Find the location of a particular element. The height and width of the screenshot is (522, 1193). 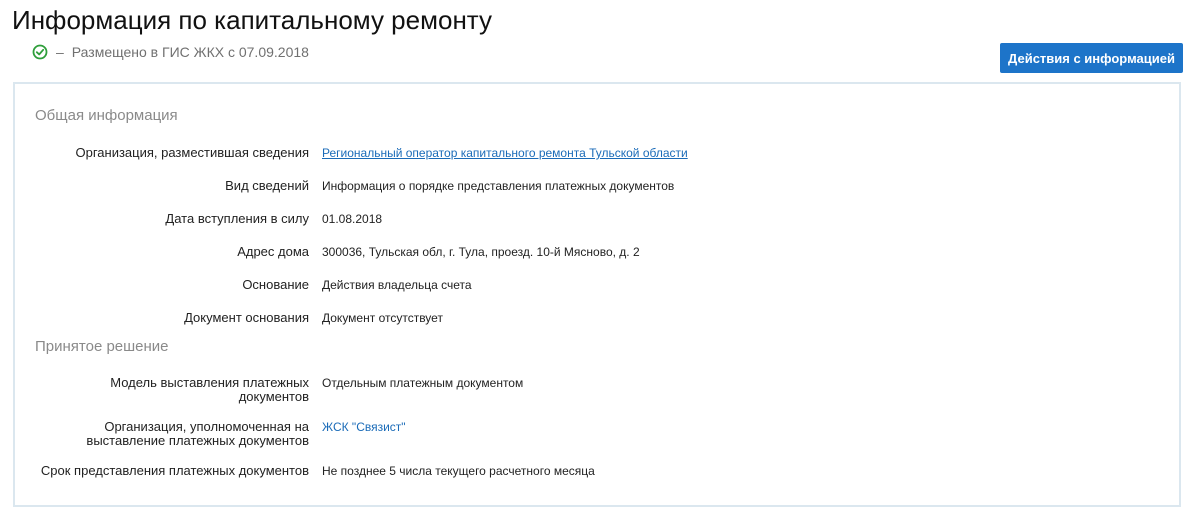

publication-status: – Размещено в ГИС ЖКХ с 07.09.2018 is located at coordinates (170, 52).